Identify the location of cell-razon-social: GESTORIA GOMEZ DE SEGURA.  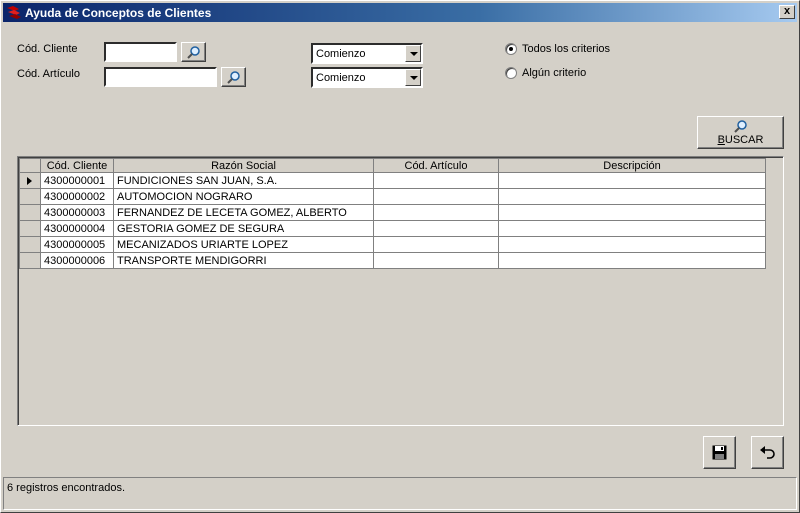
(243, 228).